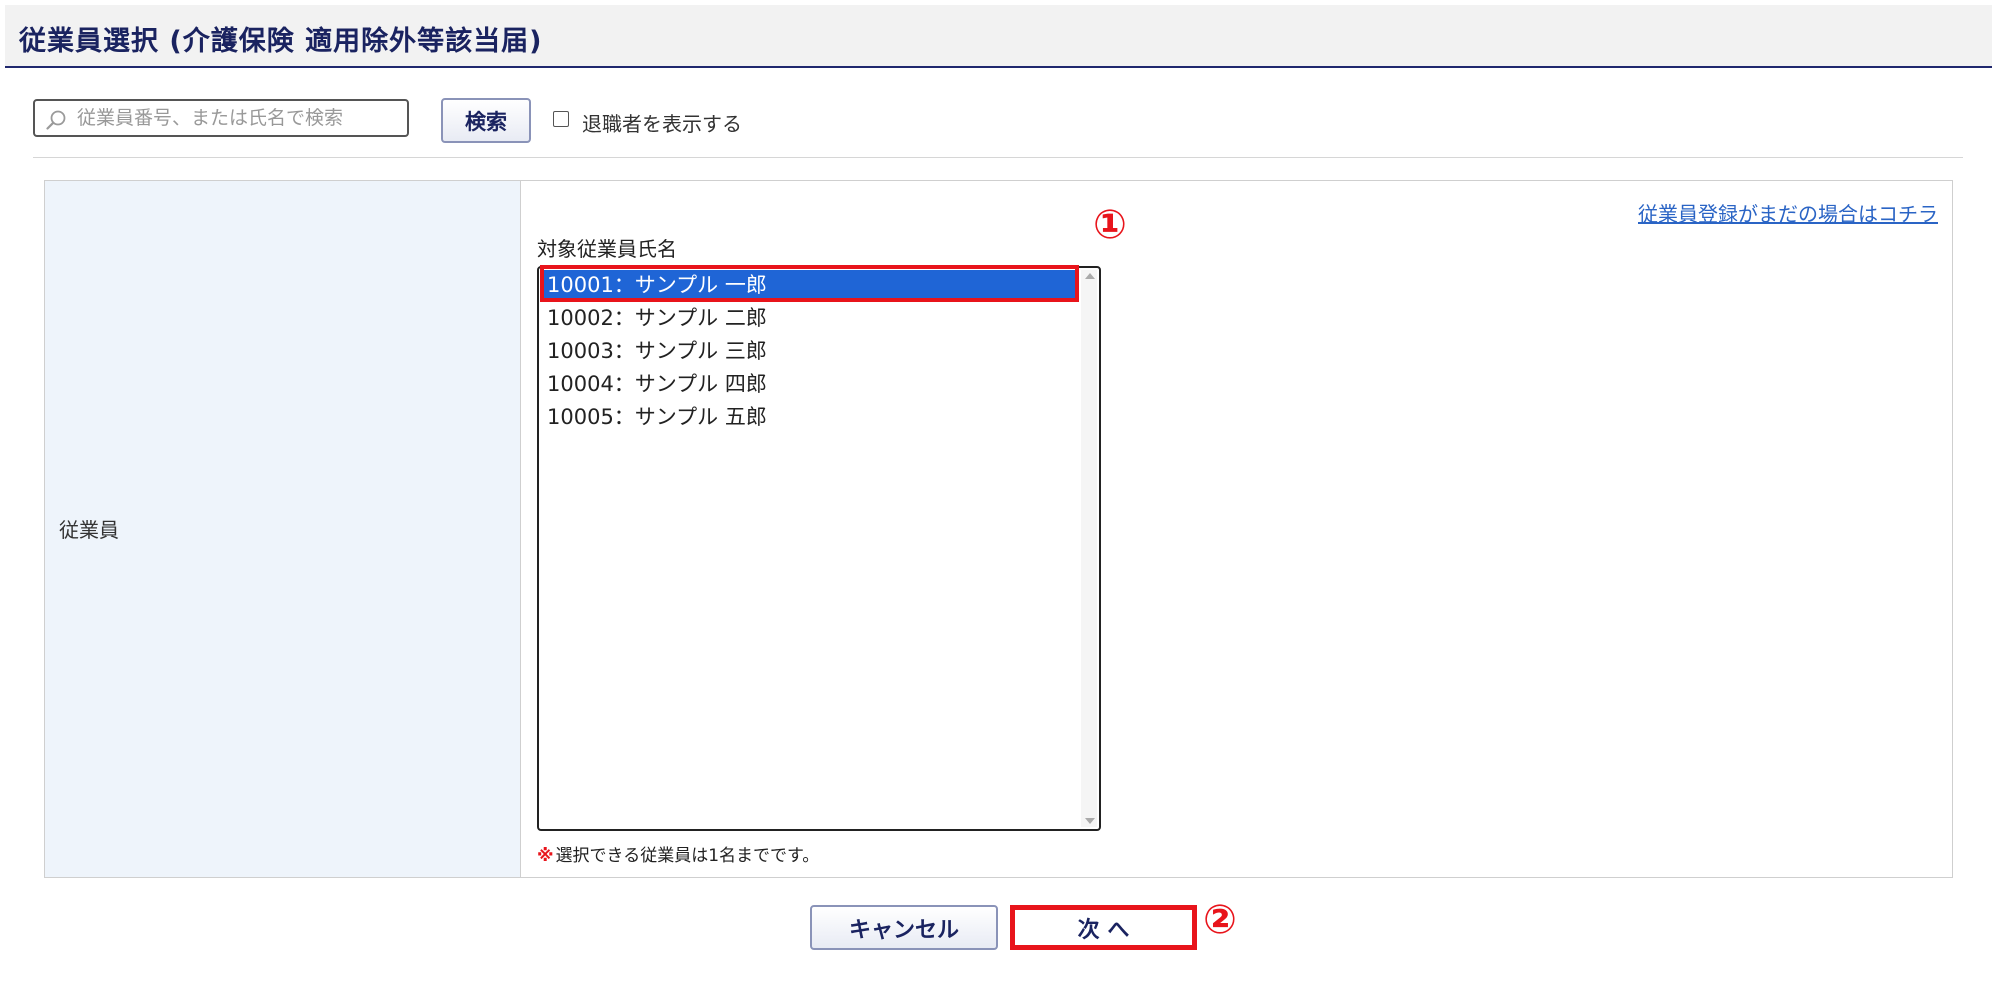 Image resolution: width=1997 pixels, height=987 pixels. What do you see at coordinates (810, 417) in the screenshot?
I see `list-item: 10005：サンプル 五郎` at bounding box center [810, 417].